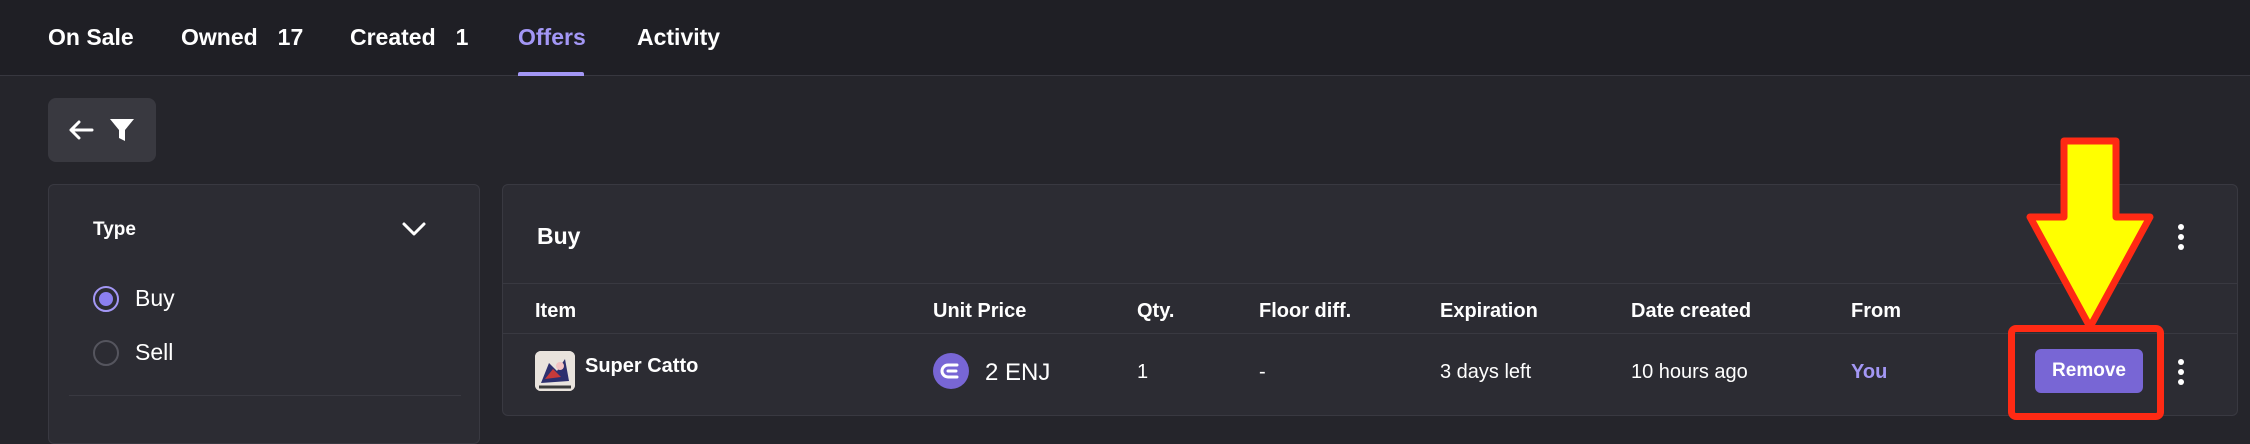 This screenshot has width=2250, height=444. I want to click on tab-label: Owned, so click(219, 37).